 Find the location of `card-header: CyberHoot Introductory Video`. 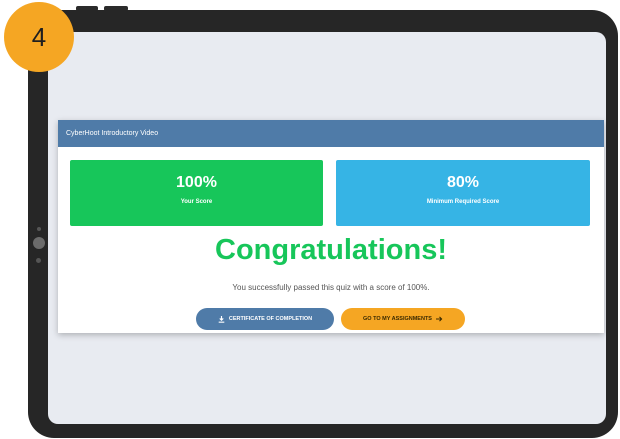

card-header: CyberHoot Introductory Video is located at coordinates (331, 133).